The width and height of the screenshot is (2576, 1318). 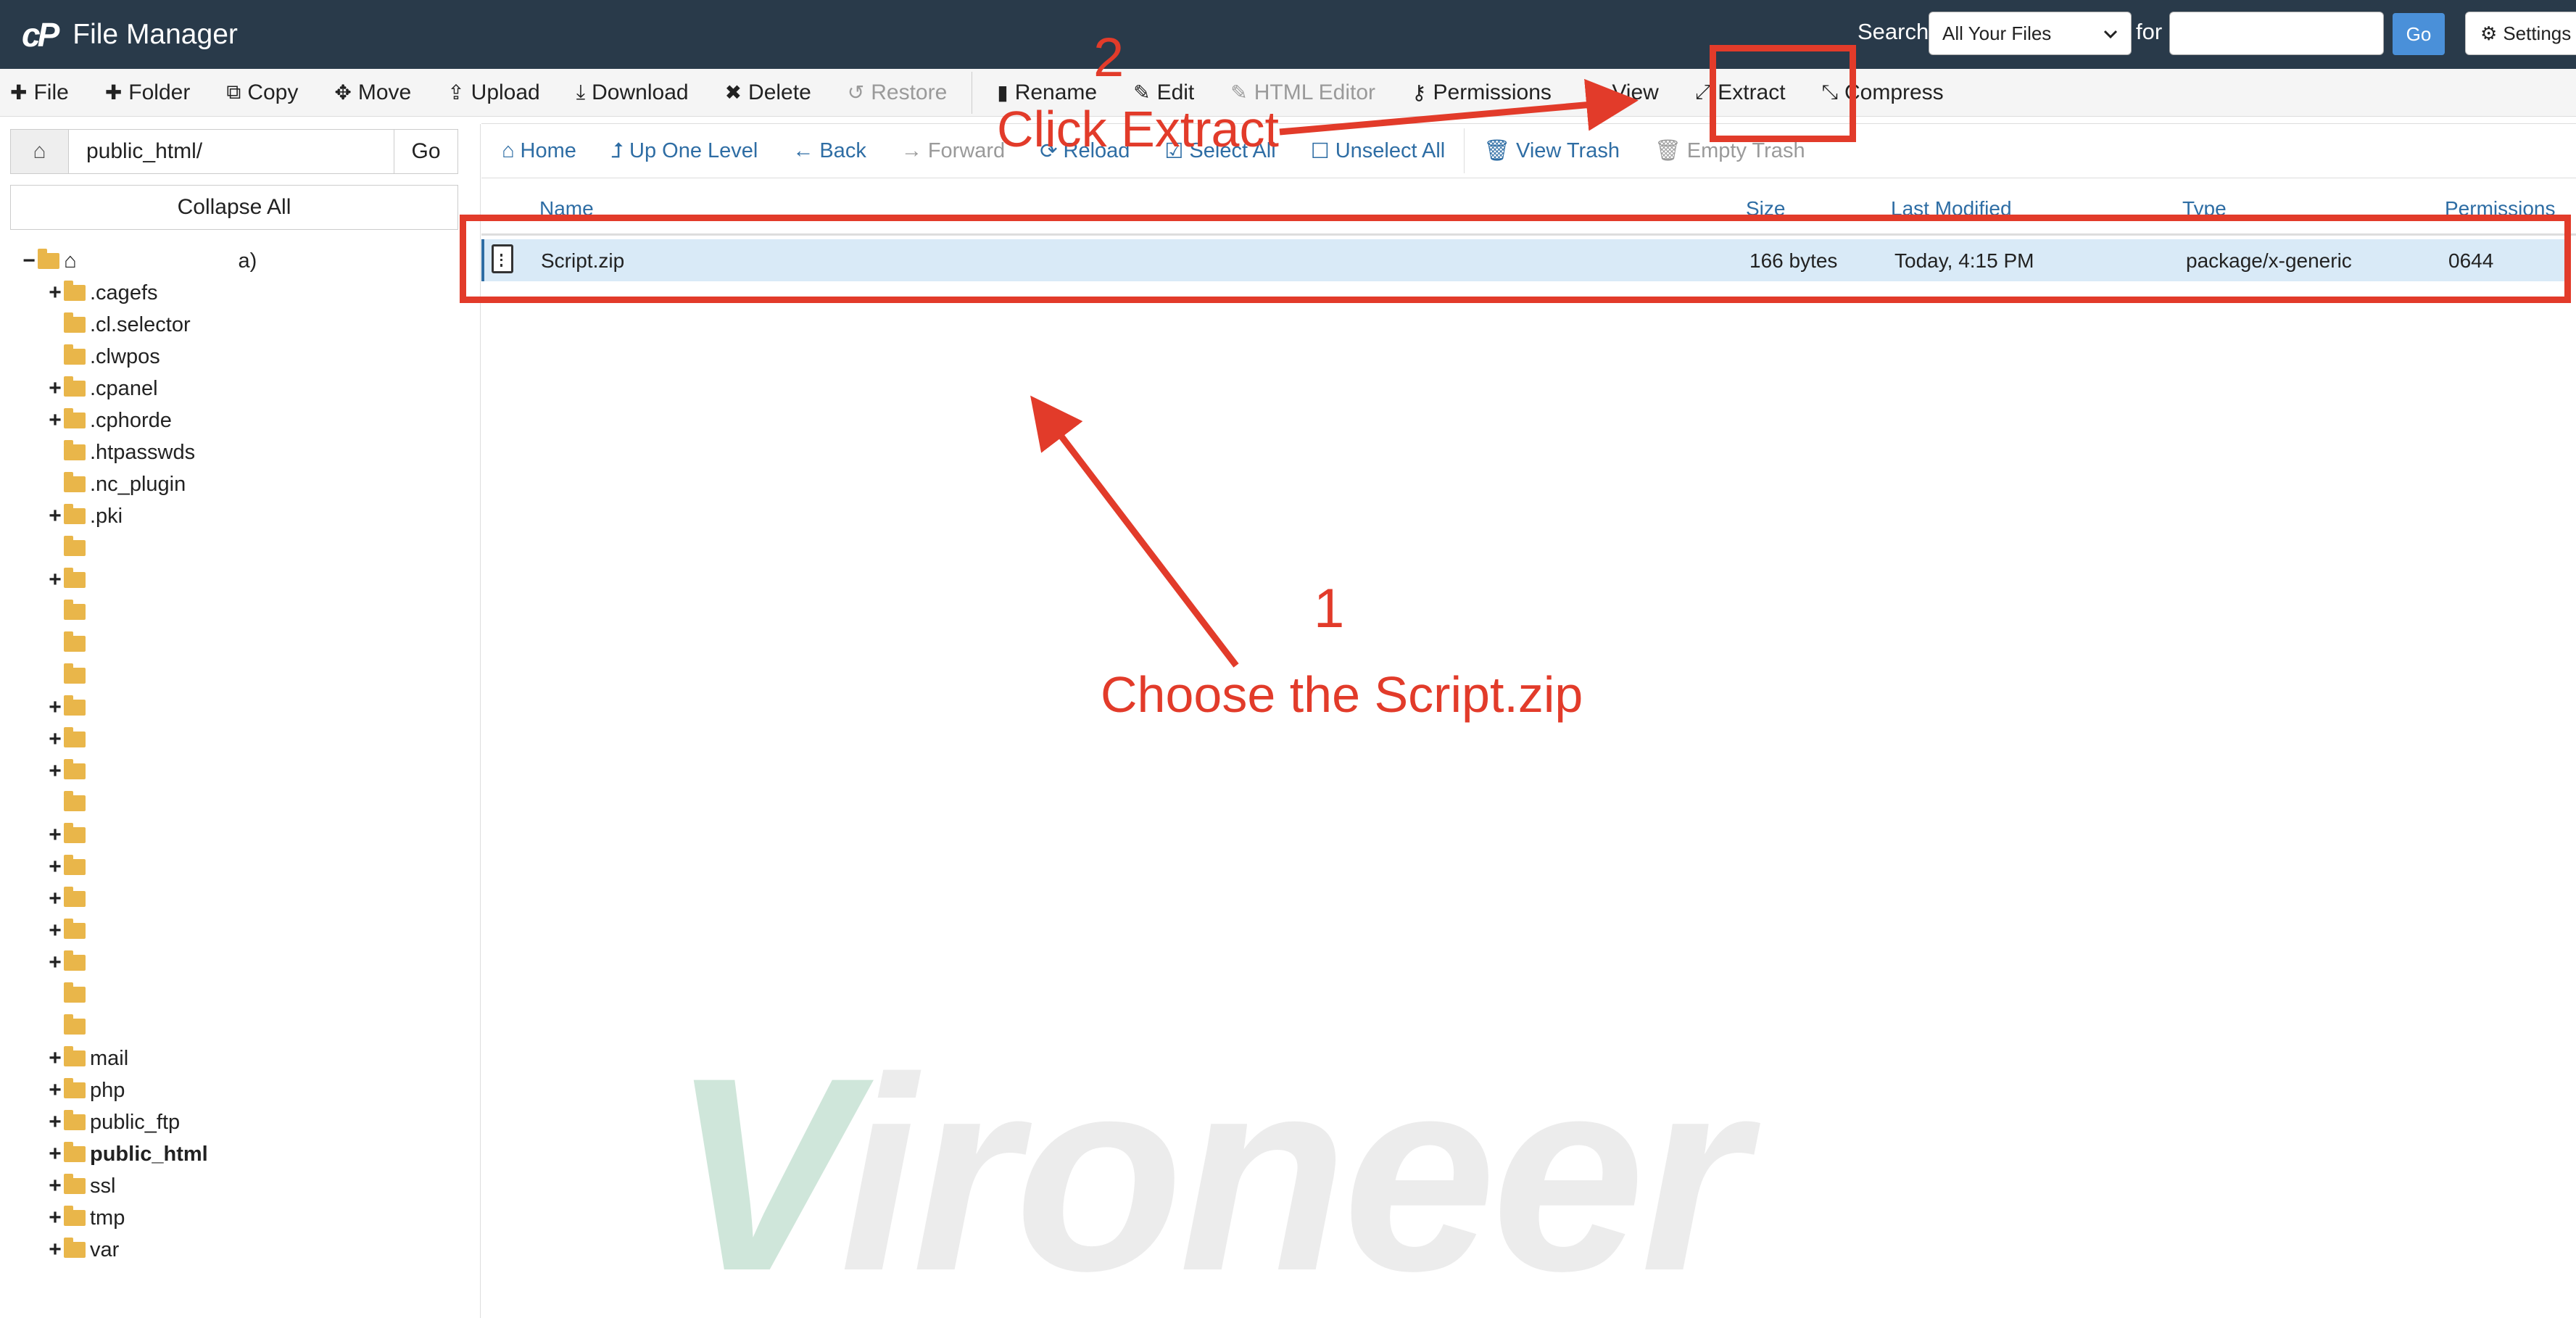 What do you see at coordinates (1138, 129) in the screenshot?
I see `annotation-step2-text: Click Extract` at bounding box center [1138, 129].